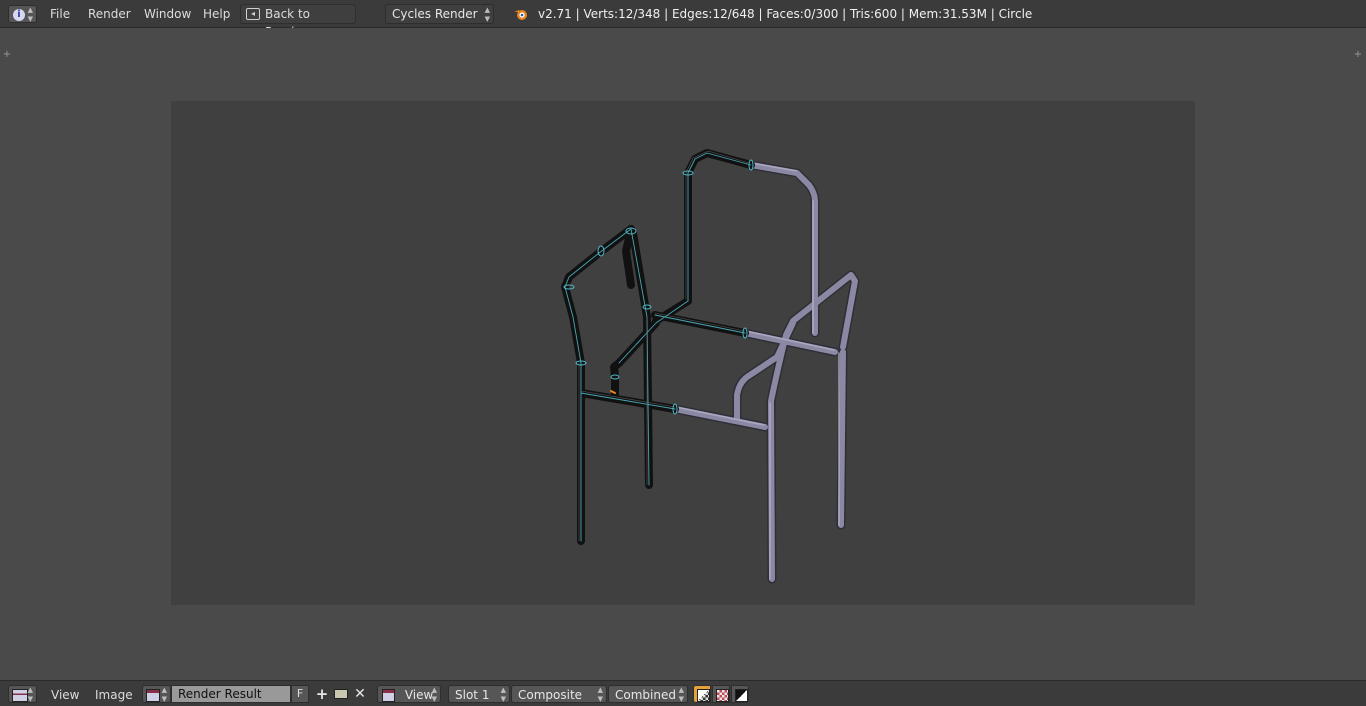  I want to click on z-buffer-icon, so click(741, 695).